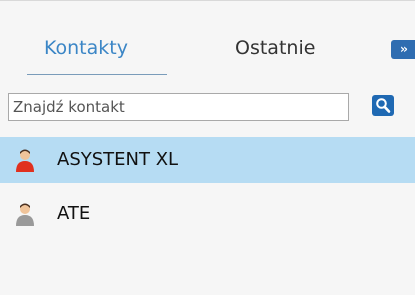 This screenshot has width=415, height=295. What do you see at coordinates (178, 107) in the screenshot?
I see `contact-search-input` at bounding box center [178, 107].